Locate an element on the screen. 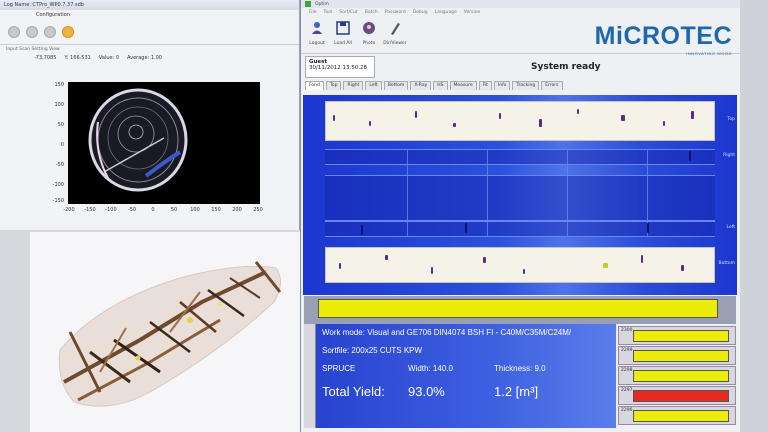 The height and width of the screenshot is (432, 768). log-viewer-titlebar: Log Name: CTPro_WP0.7.37.sdb is located at coordinates (149, 5).